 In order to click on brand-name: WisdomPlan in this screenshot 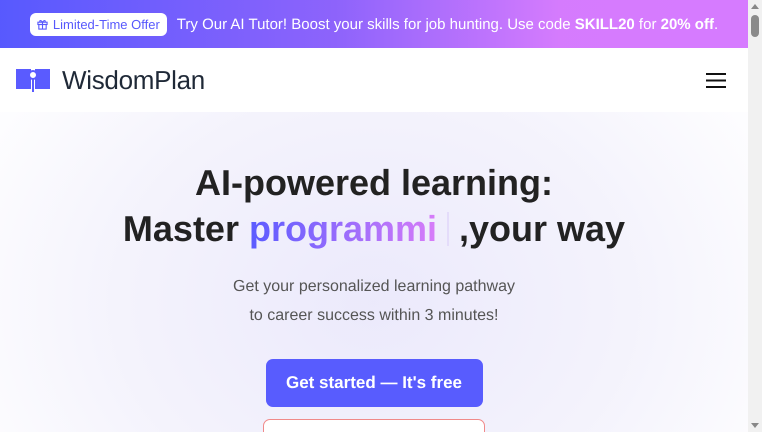, I will do `click(133, 80)`.